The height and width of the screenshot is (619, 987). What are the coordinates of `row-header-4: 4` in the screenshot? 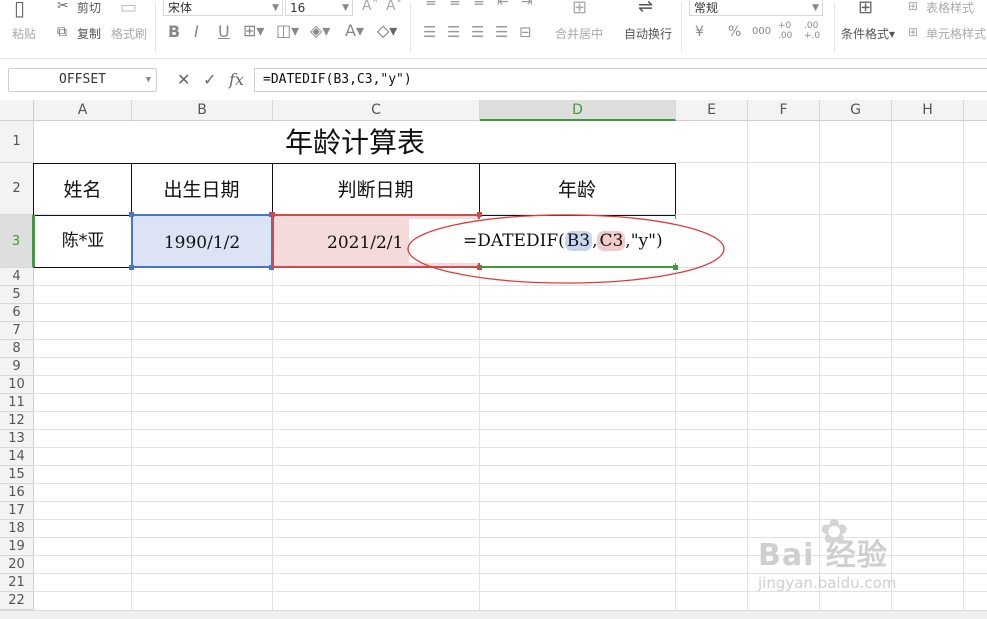 It's located at (17, 277).